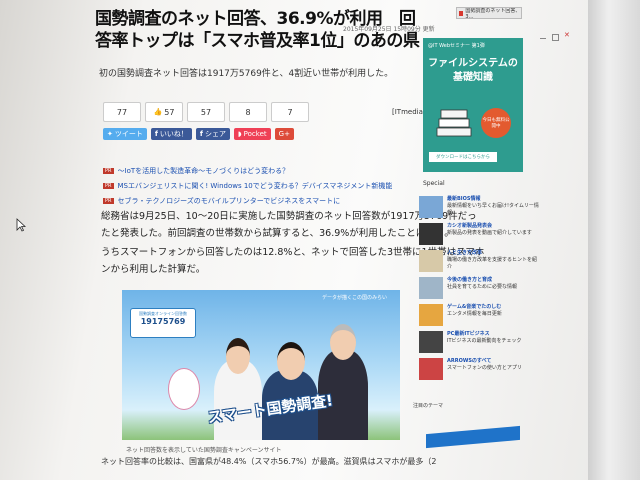 The height and width of the screenshot is (480, 640). I want to click on item-title: PC最新ITビジネス, so click(468, 334).